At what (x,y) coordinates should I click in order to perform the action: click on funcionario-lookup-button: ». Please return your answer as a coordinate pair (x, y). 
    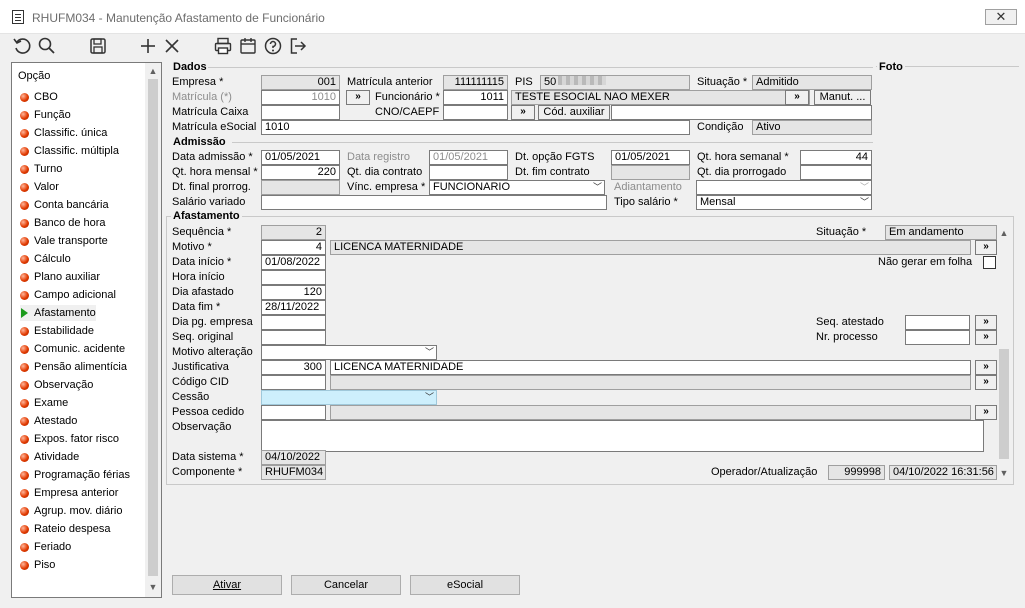
    Looking at the image, I should click on (797, 97).